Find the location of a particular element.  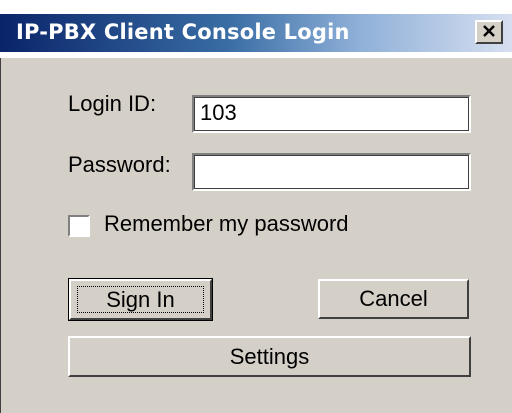

close-button is located at coordinates (489, 32).